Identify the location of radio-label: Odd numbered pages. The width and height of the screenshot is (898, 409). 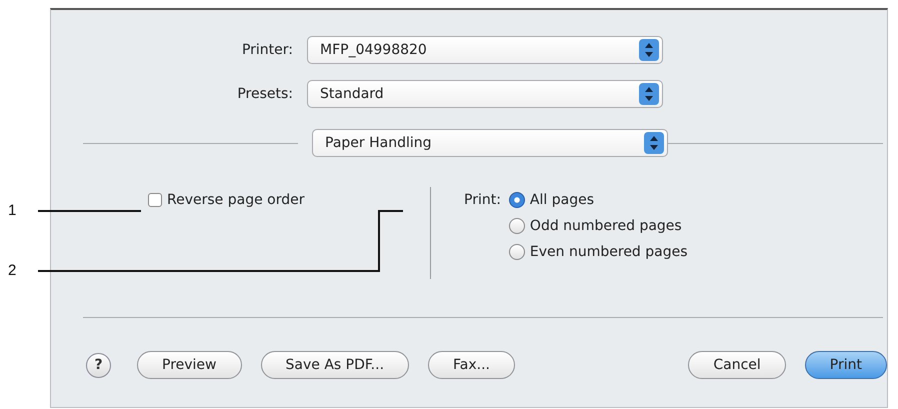
(606, 226).